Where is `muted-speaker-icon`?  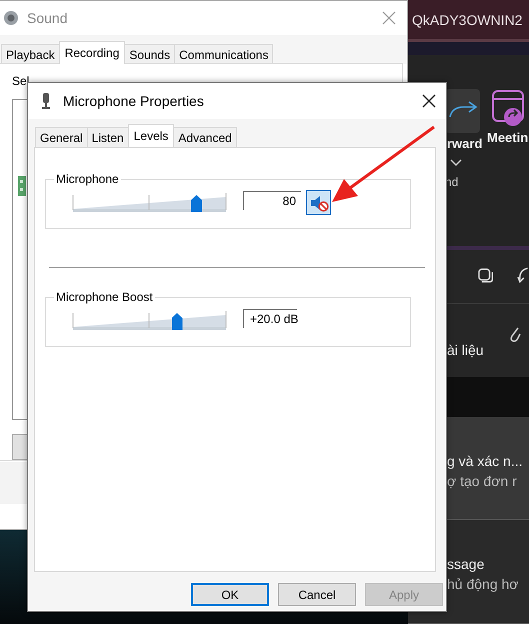 muted-speaker-icon is located at coordinates (318, 203).